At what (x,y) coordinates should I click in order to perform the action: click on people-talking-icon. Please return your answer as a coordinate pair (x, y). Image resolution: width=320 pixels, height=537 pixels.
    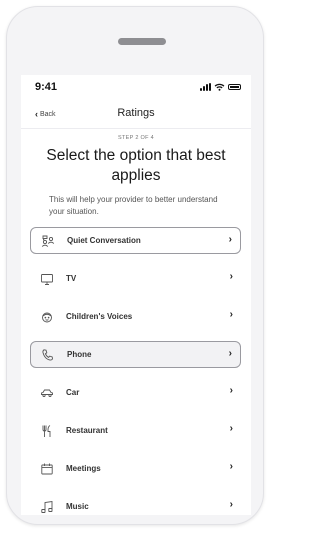
    Looking at the image, I should click on (48, 241).